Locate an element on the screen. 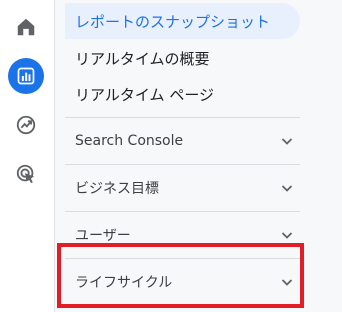 This screenshot has width=342, height=312. section-lifecycle: ライフサイクル is located at coordinates (182, 282).